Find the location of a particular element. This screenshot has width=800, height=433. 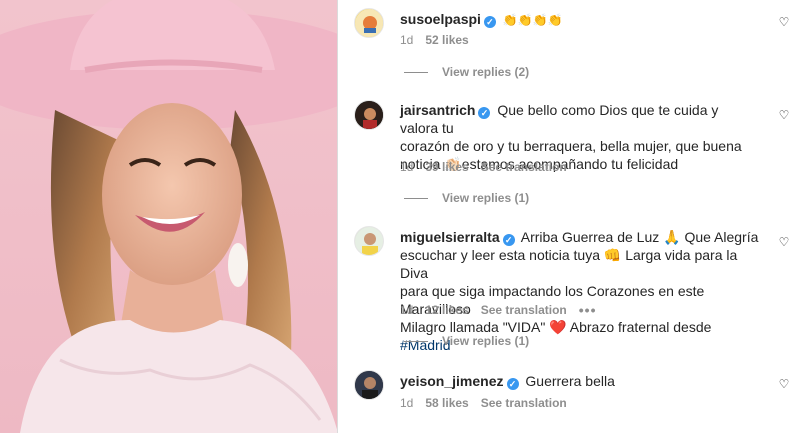

more-options-icon: ••• is located at coordinates (588, 310).